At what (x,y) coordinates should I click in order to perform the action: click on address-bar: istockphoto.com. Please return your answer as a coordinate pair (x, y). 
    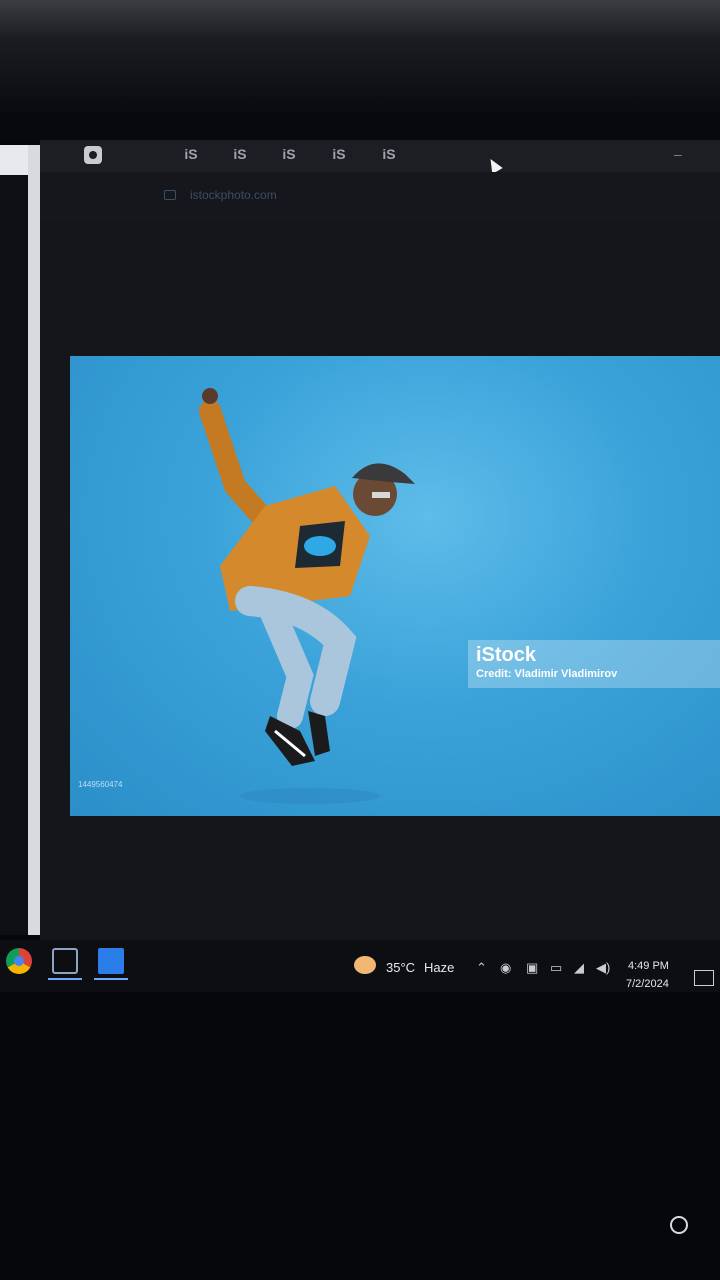
    Looking at the image, I should click on (380, 196).